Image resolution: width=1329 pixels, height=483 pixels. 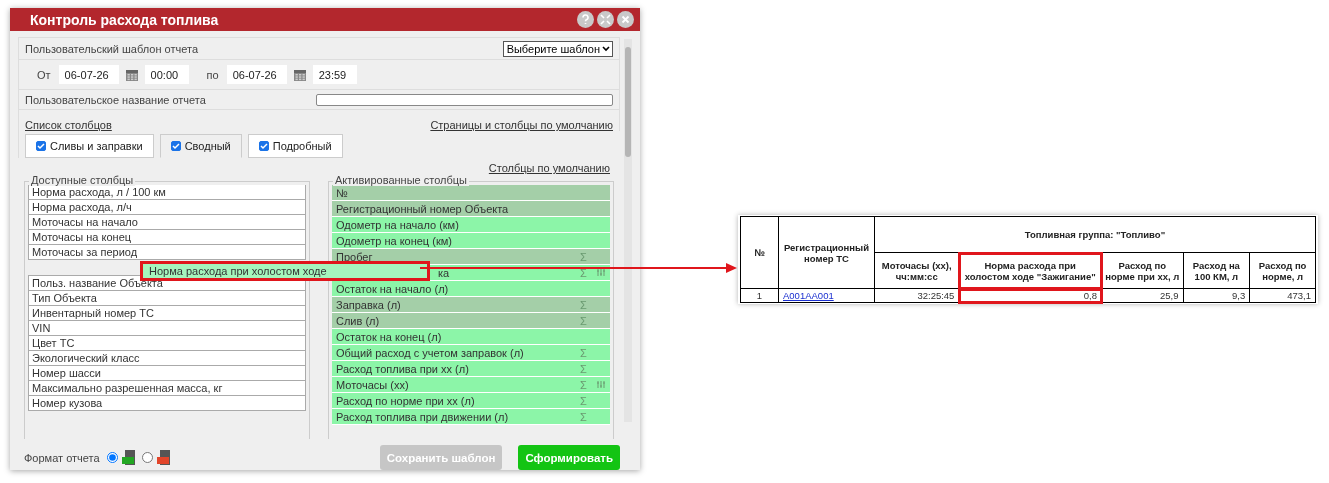 I want to click on report-tab: Сводный, so click(x=200, y=146).